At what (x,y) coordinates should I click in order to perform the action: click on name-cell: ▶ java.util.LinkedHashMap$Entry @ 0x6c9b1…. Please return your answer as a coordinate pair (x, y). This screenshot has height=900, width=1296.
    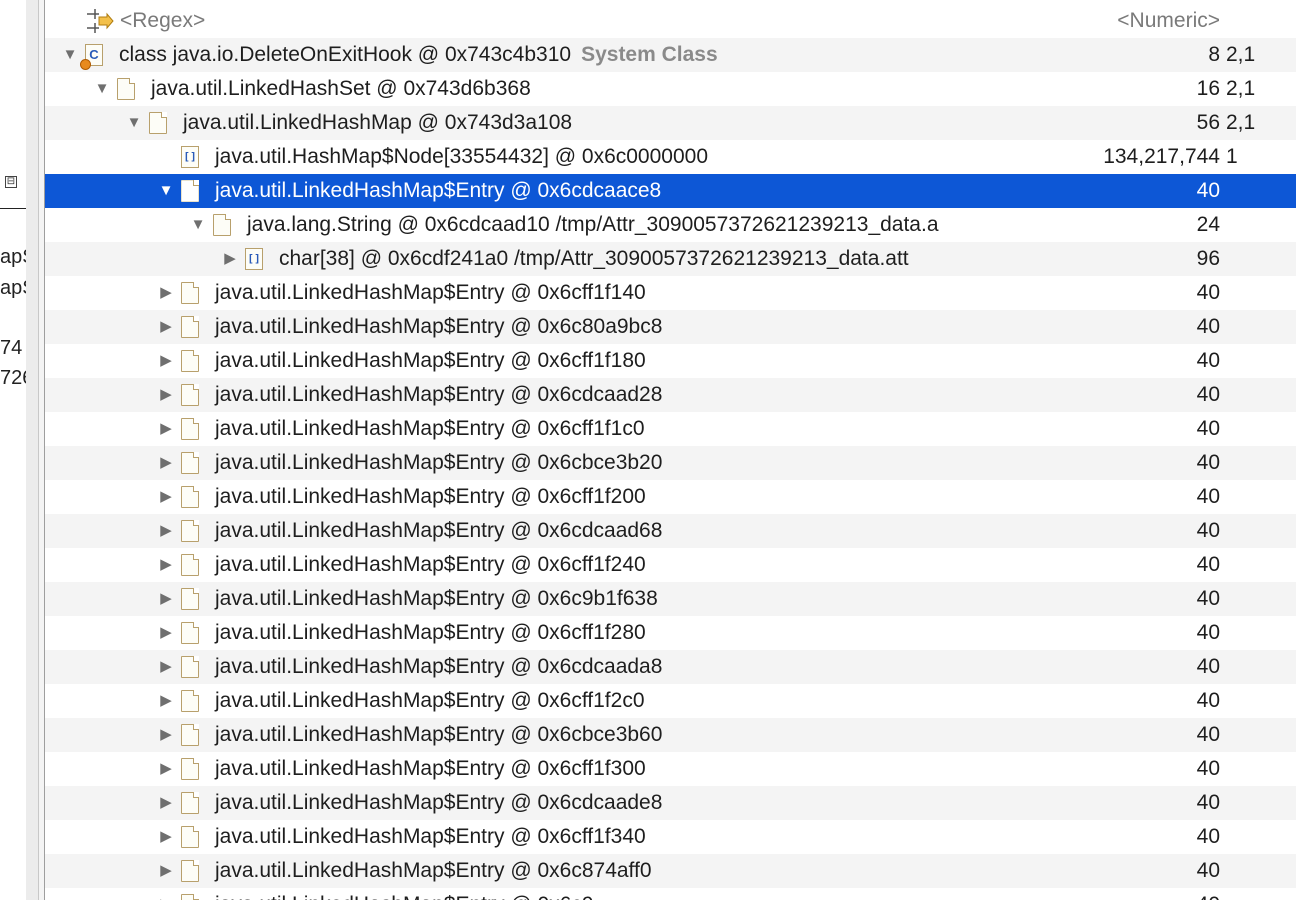
    Looking at the image, I should click on (545, 599).